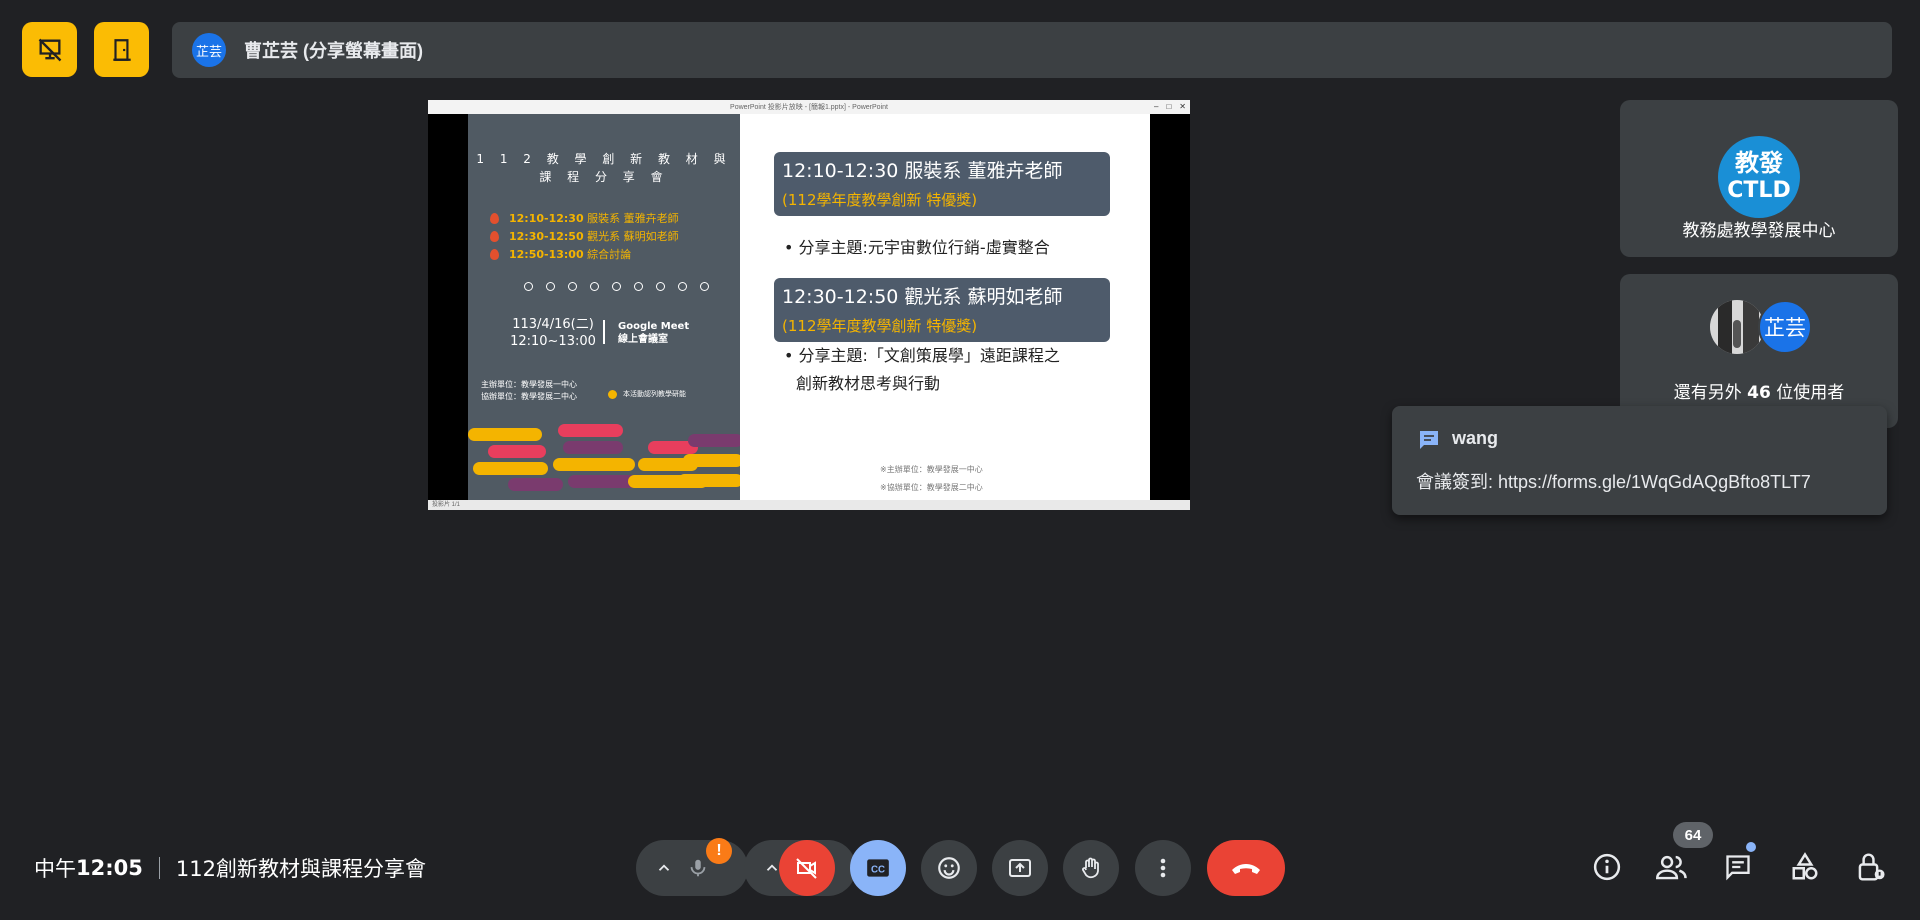 Image resolution: width=1920 pixels, height=920 pixels. I want to click on session2-award: (112學年度教學創新 特優獎), so click(880, 326).